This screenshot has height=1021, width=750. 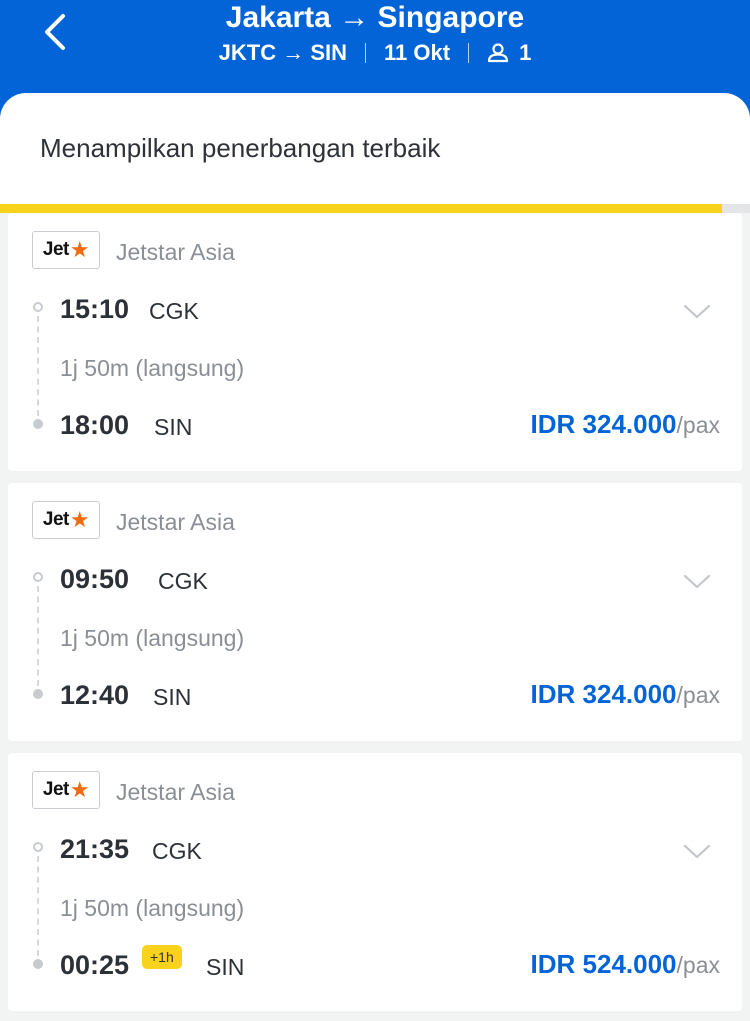 I want to click on travel-date: 11 Okt, so click(x=417, y=52).